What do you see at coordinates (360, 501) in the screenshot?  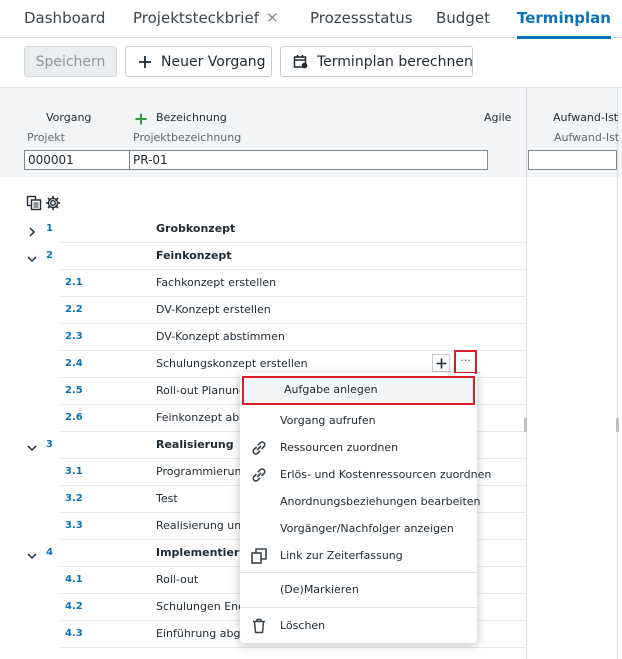 I see `menu-item-anordnungsbeziehungen: Anordnungsbeziehungen bearbeiten` at bounding box center [360, 501].